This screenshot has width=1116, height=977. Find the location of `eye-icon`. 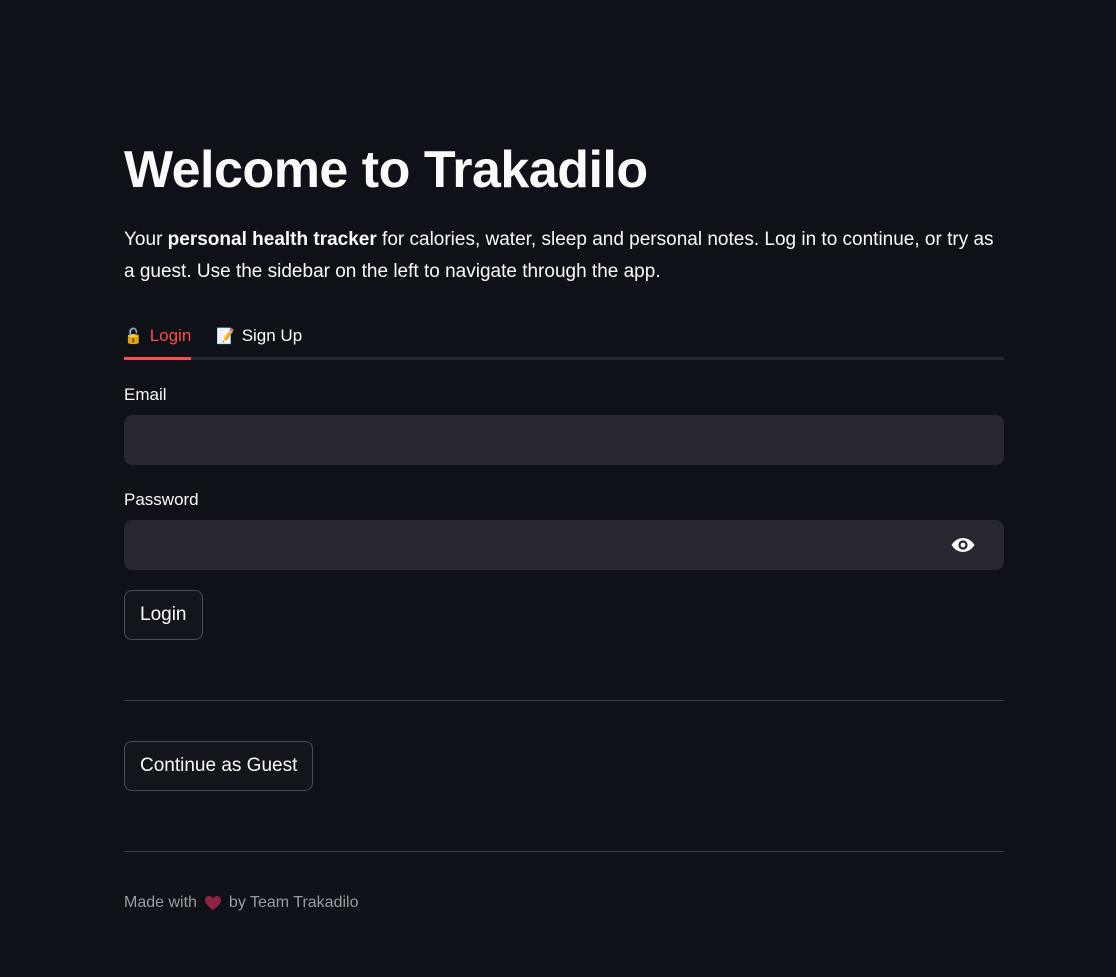

eye-icon is located at coordinates (963, 545).